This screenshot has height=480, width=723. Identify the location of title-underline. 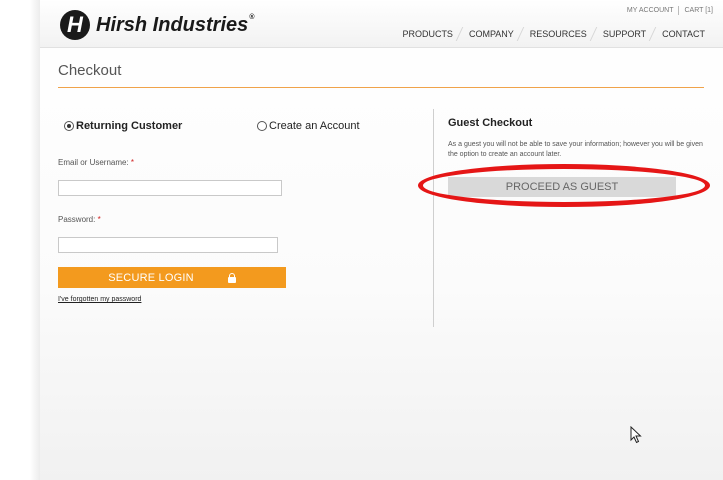
(381, 87).